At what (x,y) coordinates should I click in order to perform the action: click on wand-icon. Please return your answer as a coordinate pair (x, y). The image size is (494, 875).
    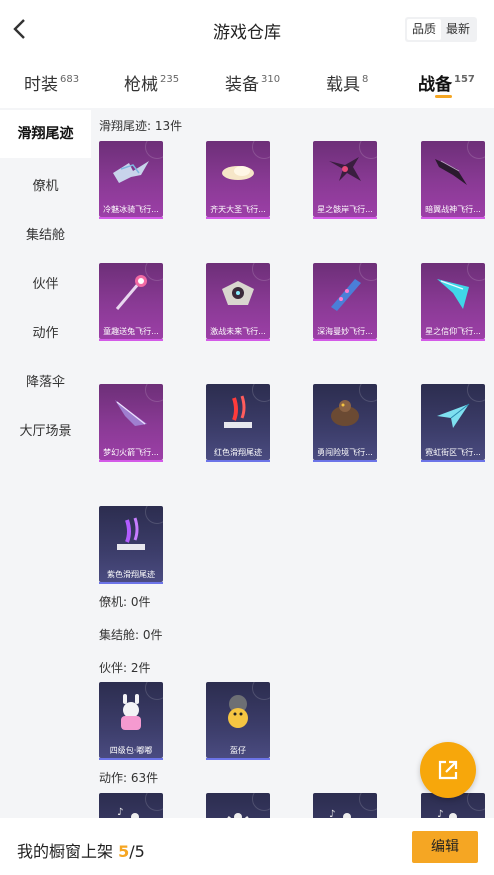
    Looking at the image, I should click on (131, 292).